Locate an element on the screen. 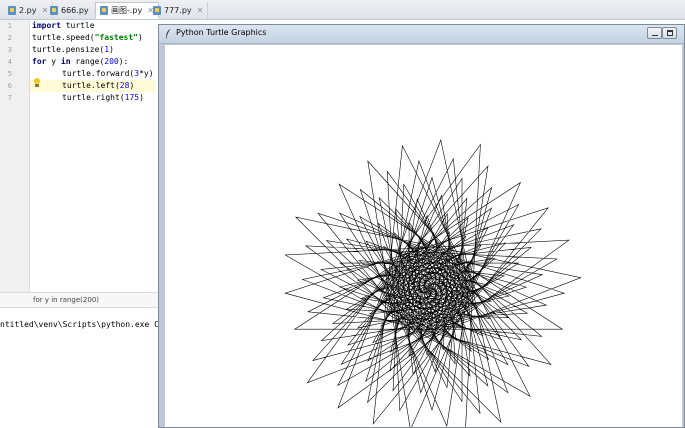 Image resolution: width=685 pixels, height=428 pixels. editor-tab-bar: 2.py ✕ 666.py ✕ 画图-.py ✕ 777.py ✕ is located at coordinates (342, 10).